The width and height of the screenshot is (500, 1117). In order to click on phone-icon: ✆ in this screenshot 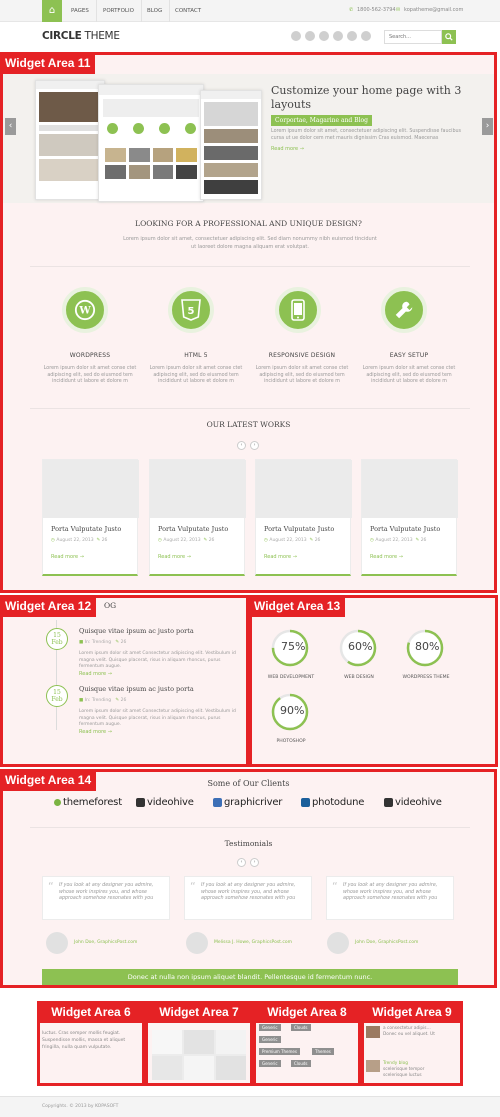, I will do `click(351, 10)`.